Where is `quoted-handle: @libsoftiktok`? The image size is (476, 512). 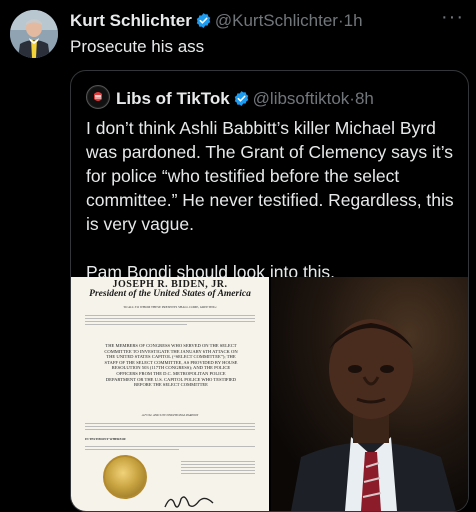
quoted-handle: @libsoftiktok is located at coordinates (301, 98).